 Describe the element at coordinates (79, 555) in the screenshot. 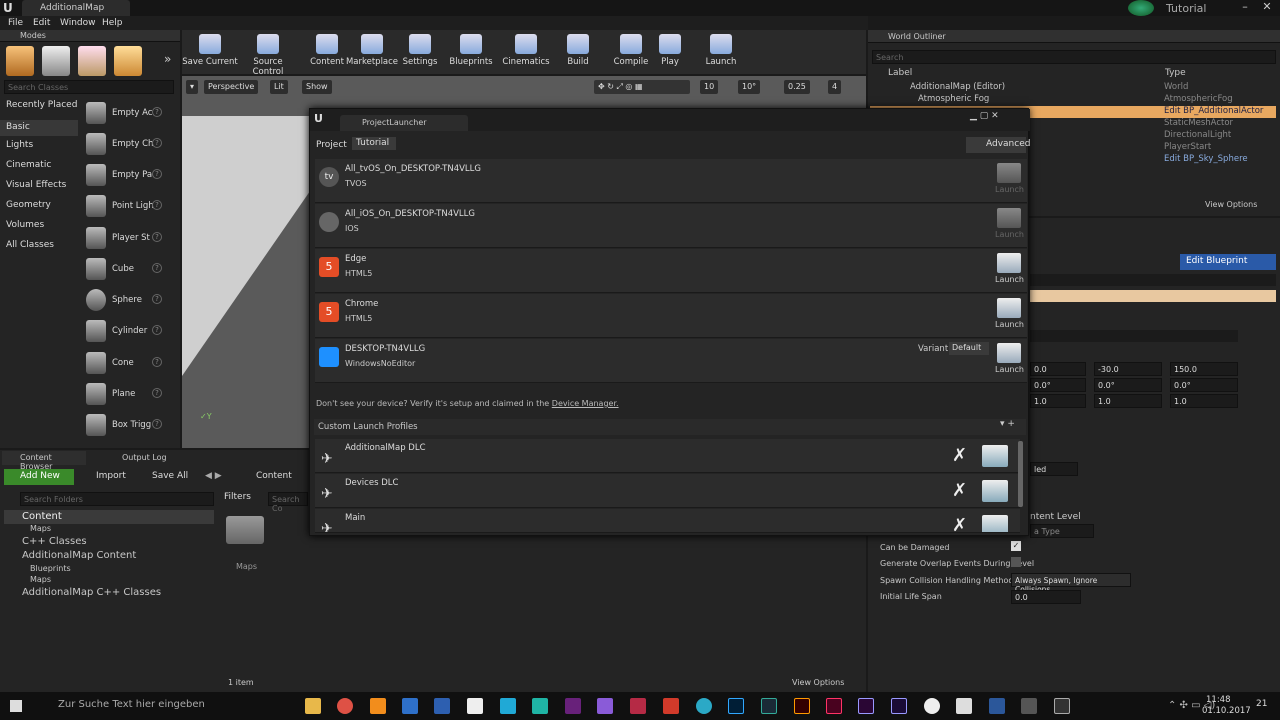

I see `tree-item: AdditionalMap Content` at that location.